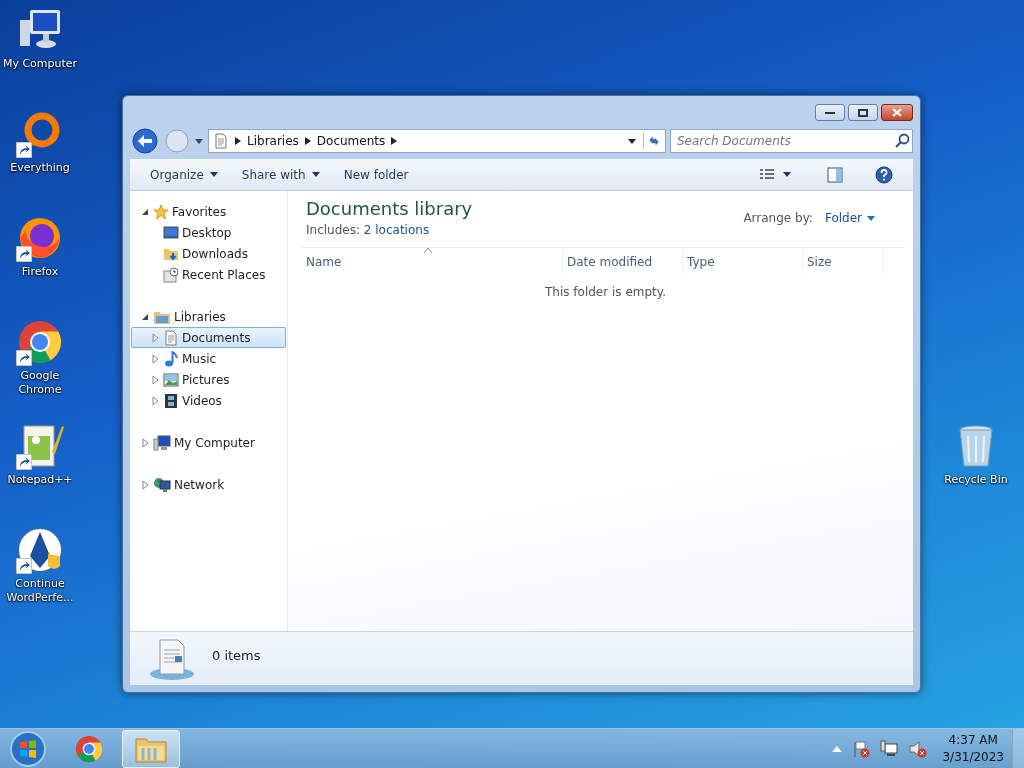 The height and width of the screenshot is (768, 1024). I want to click on computer-icon, so click(162, 442).